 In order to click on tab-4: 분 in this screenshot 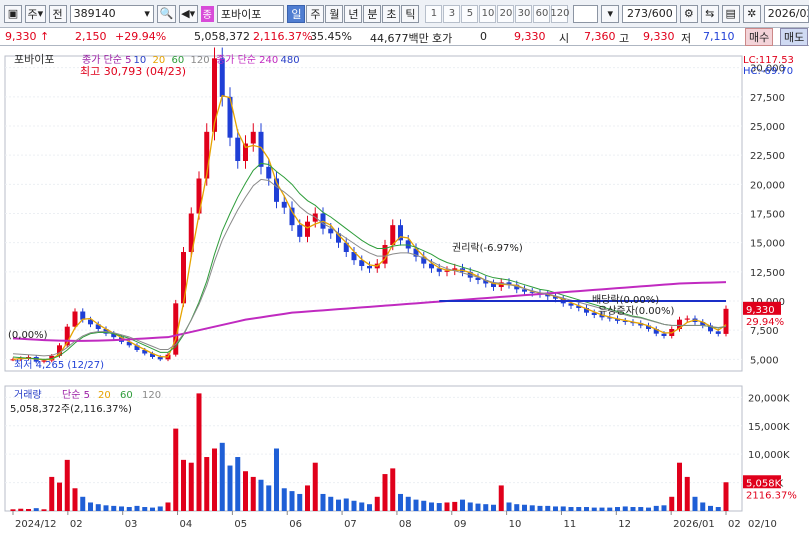, I will do `click(372, 13)`.